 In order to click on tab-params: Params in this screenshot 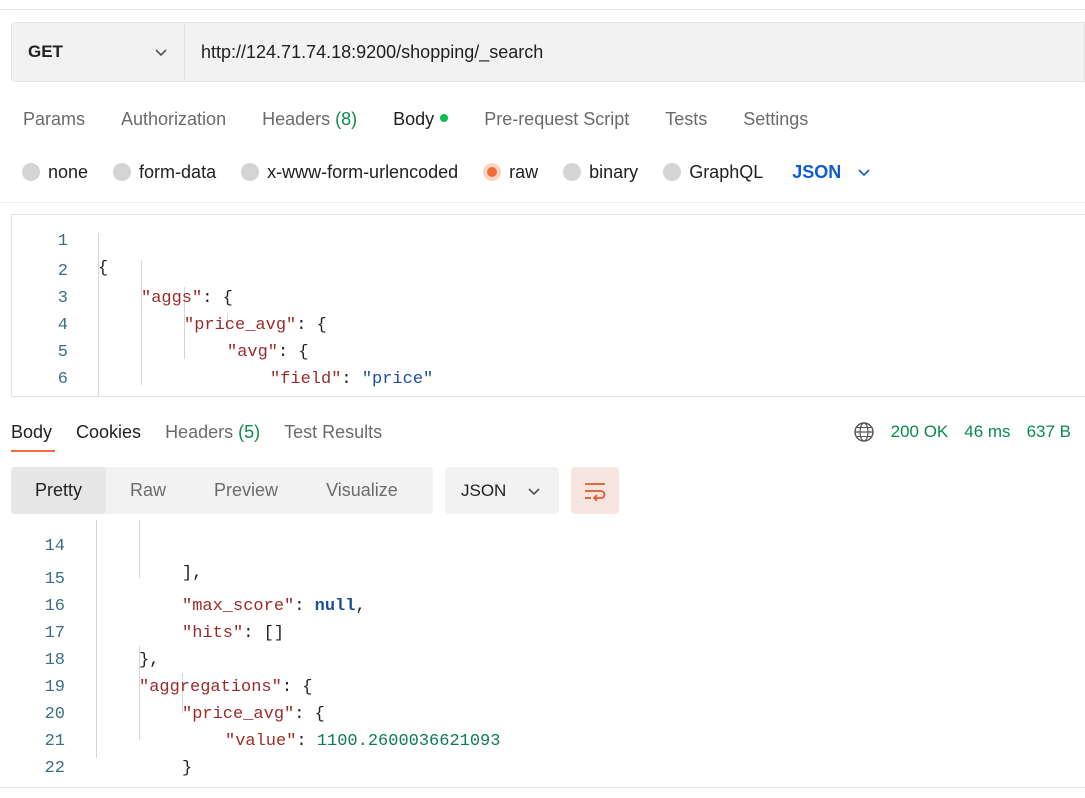, I will do `click(54, 119)`.